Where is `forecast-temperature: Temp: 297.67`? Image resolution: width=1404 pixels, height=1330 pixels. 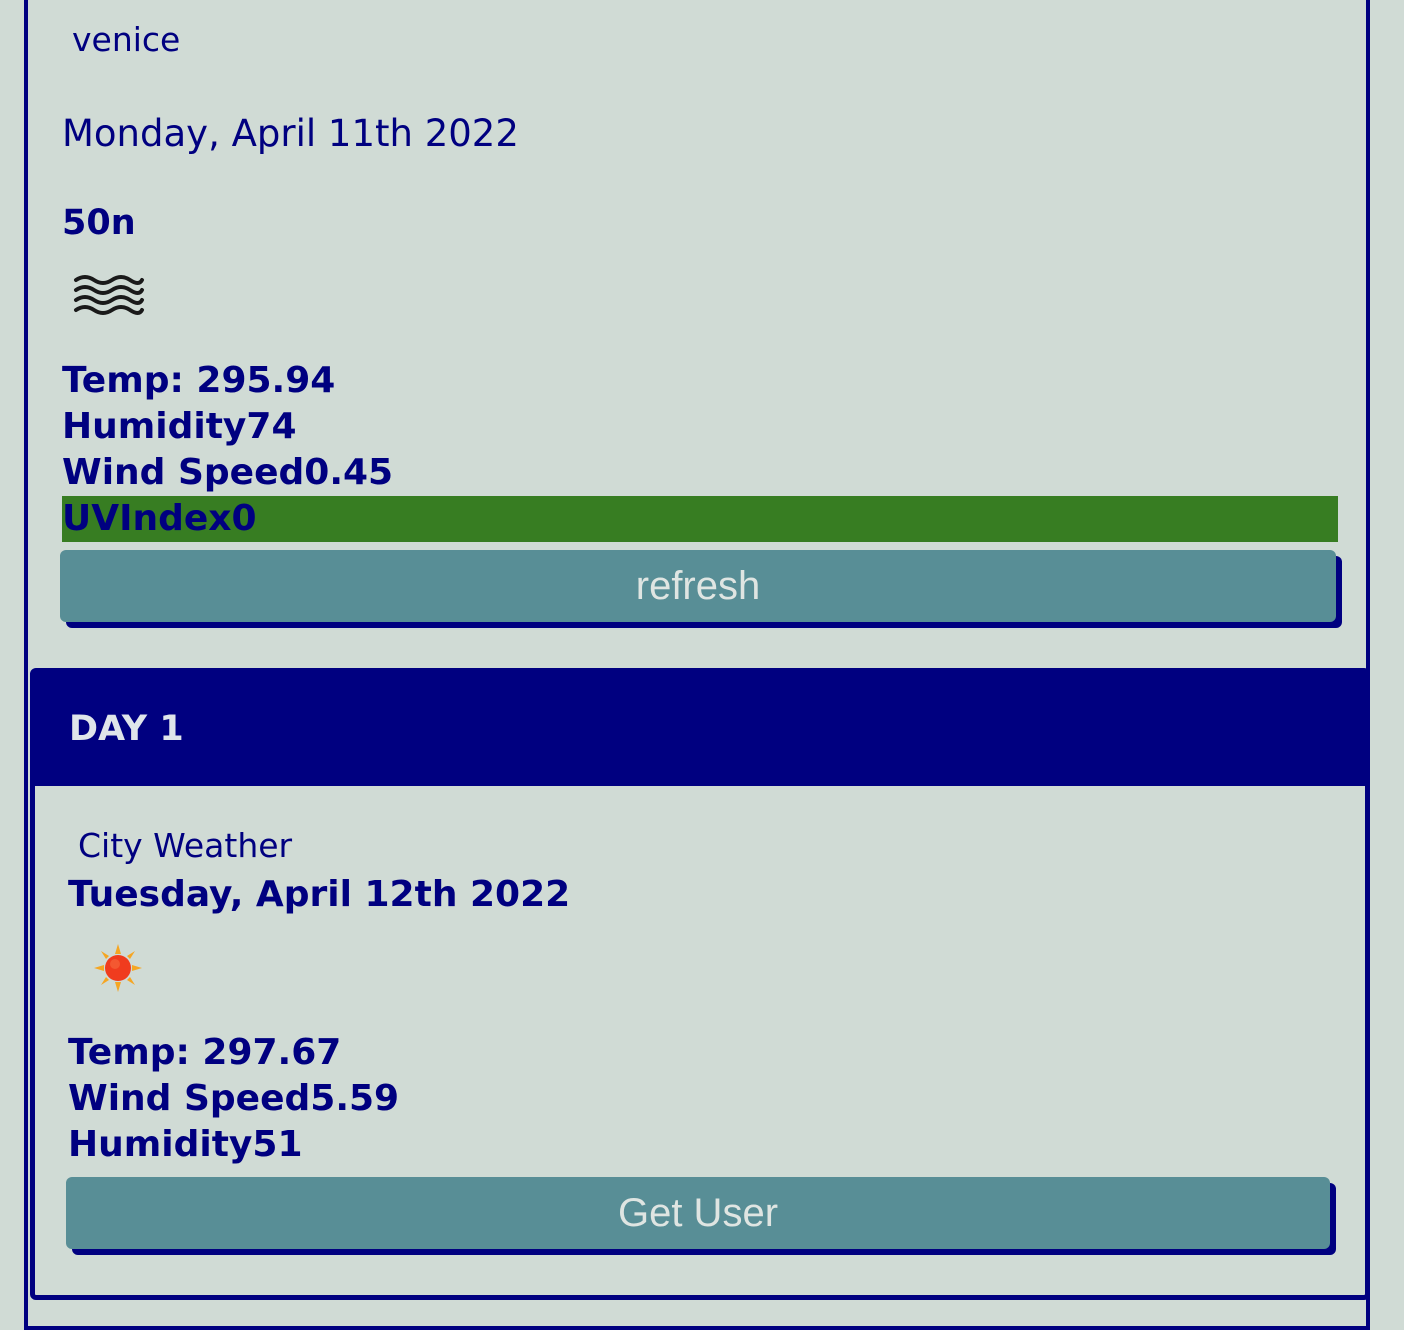
forecast-temperature: Temp: 297.67 is located at coordinates (205, 1052).